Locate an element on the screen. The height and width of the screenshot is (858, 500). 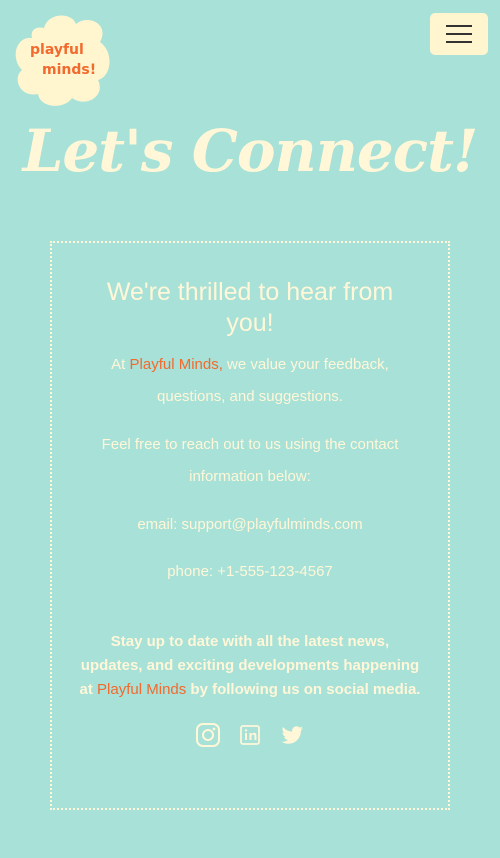
linkedin-icon is located at coordinates (250, 735).